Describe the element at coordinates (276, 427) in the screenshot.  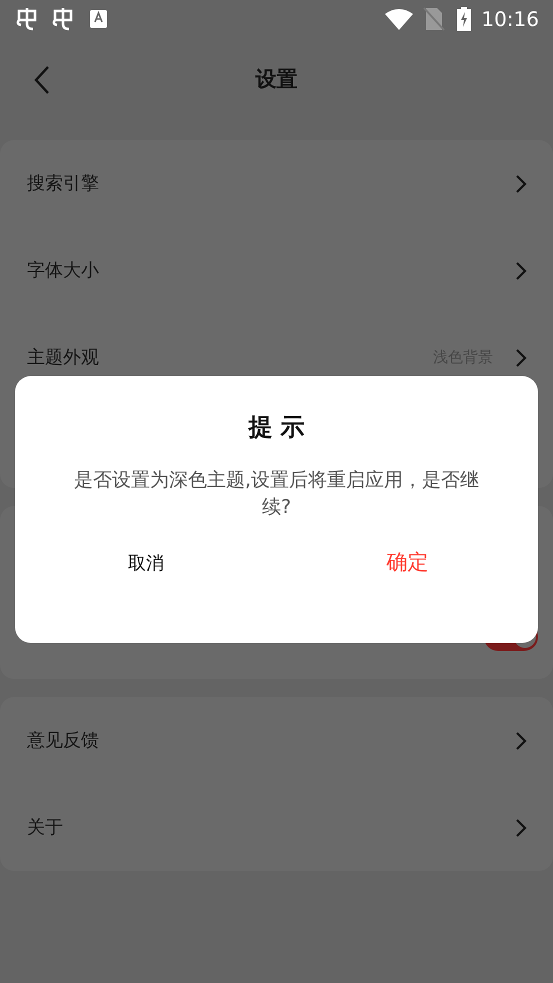
I see `dialog-title: 提 示` at that location.